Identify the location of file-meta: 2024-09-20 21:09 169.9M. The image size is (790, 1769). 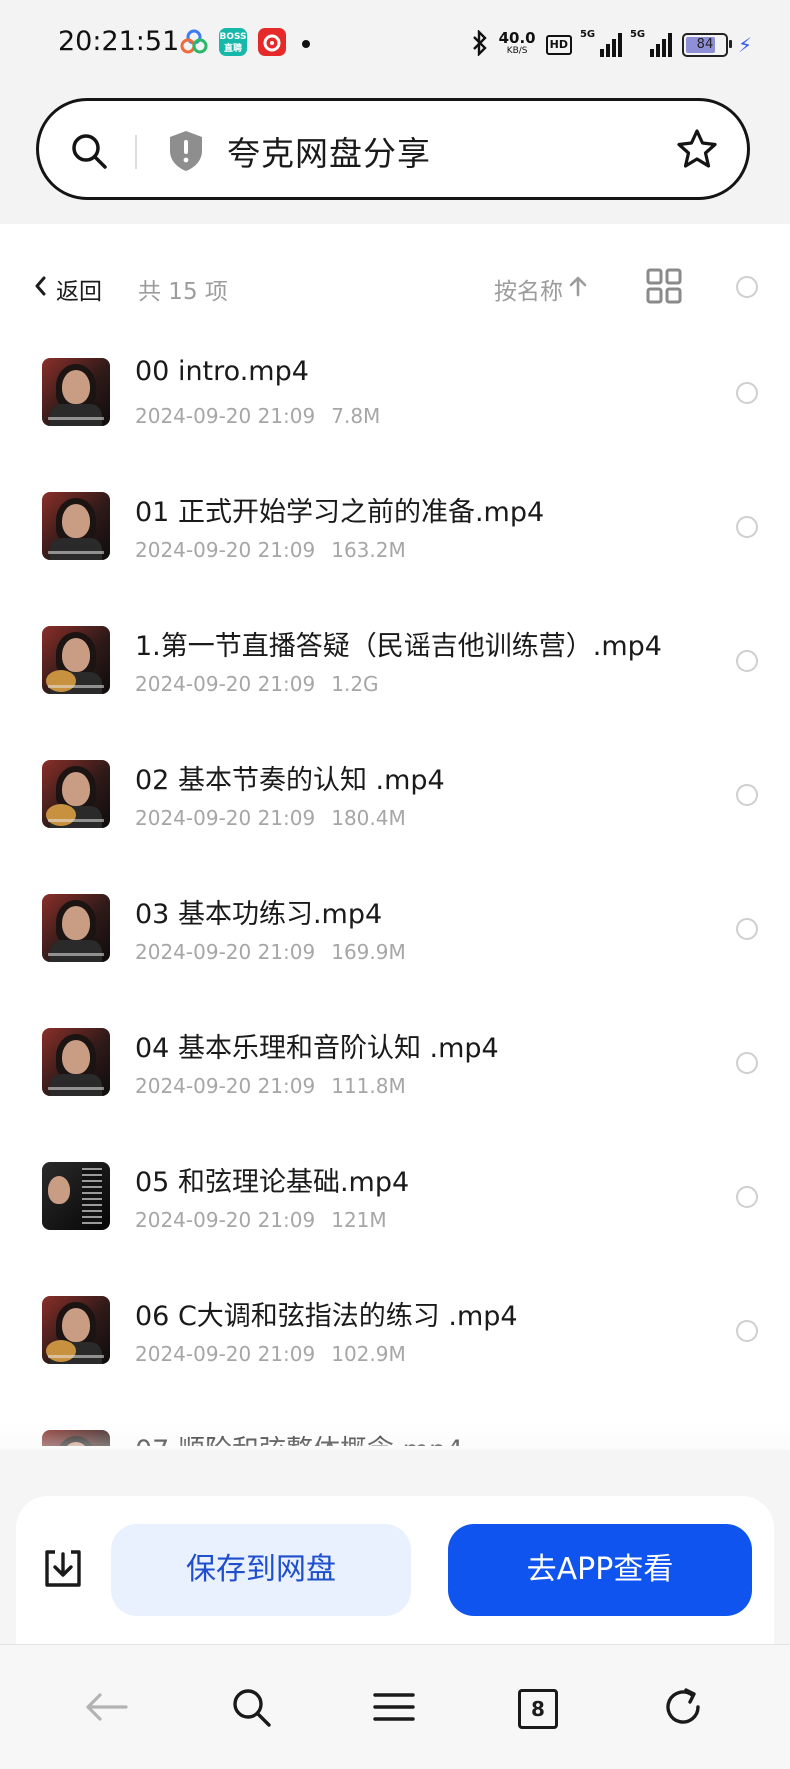
(270, 952).